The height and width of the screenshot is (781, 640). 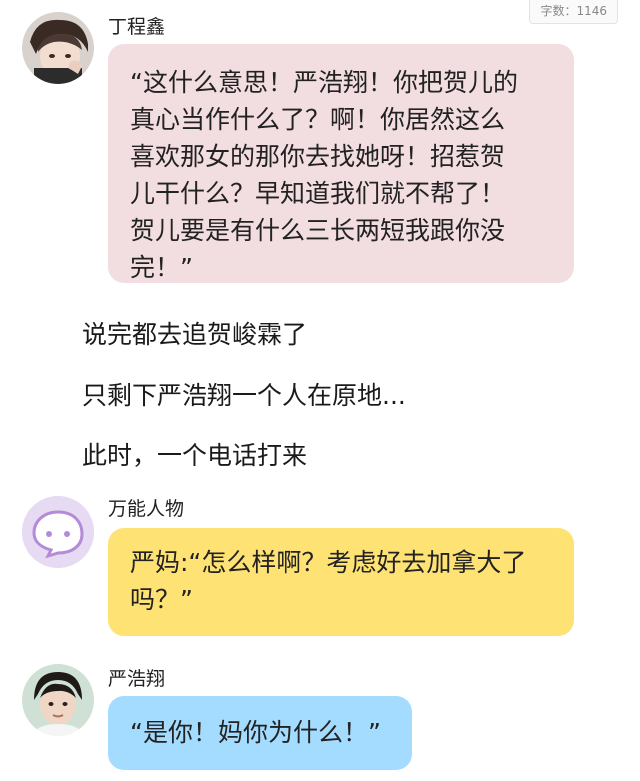 What do you see at coordinates (161, 599) in the screenshot?
I see `message-line: 吗？”` at bounding box center [161, 599].